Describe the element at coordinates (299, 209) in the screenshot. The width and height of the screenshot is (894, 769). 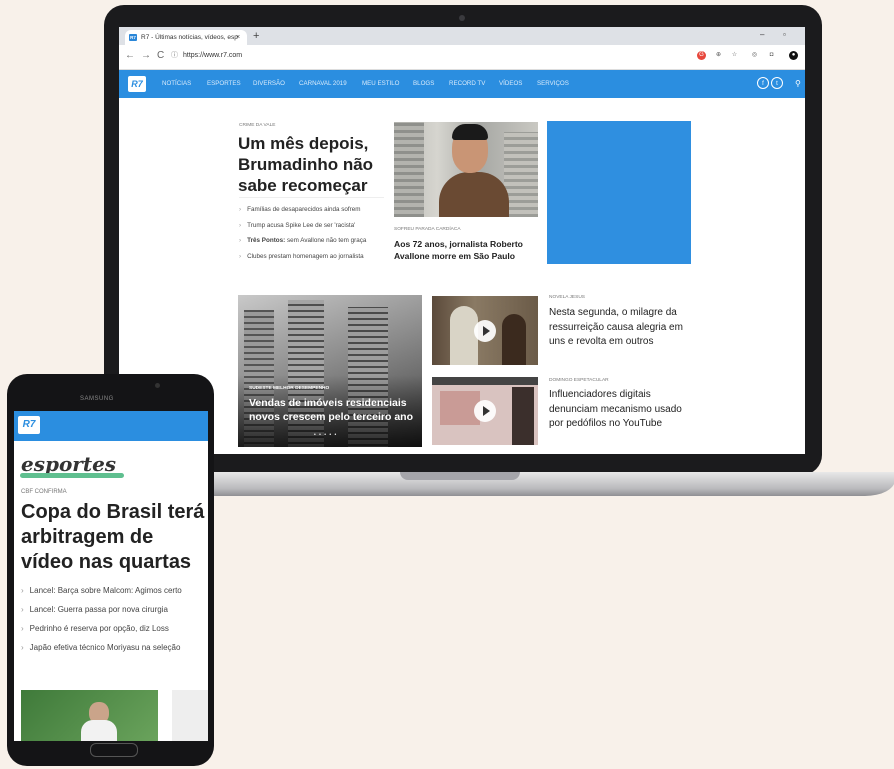
I see `main-bullet-1: Famílias de desaparecidos ainda sofrem` at that location.